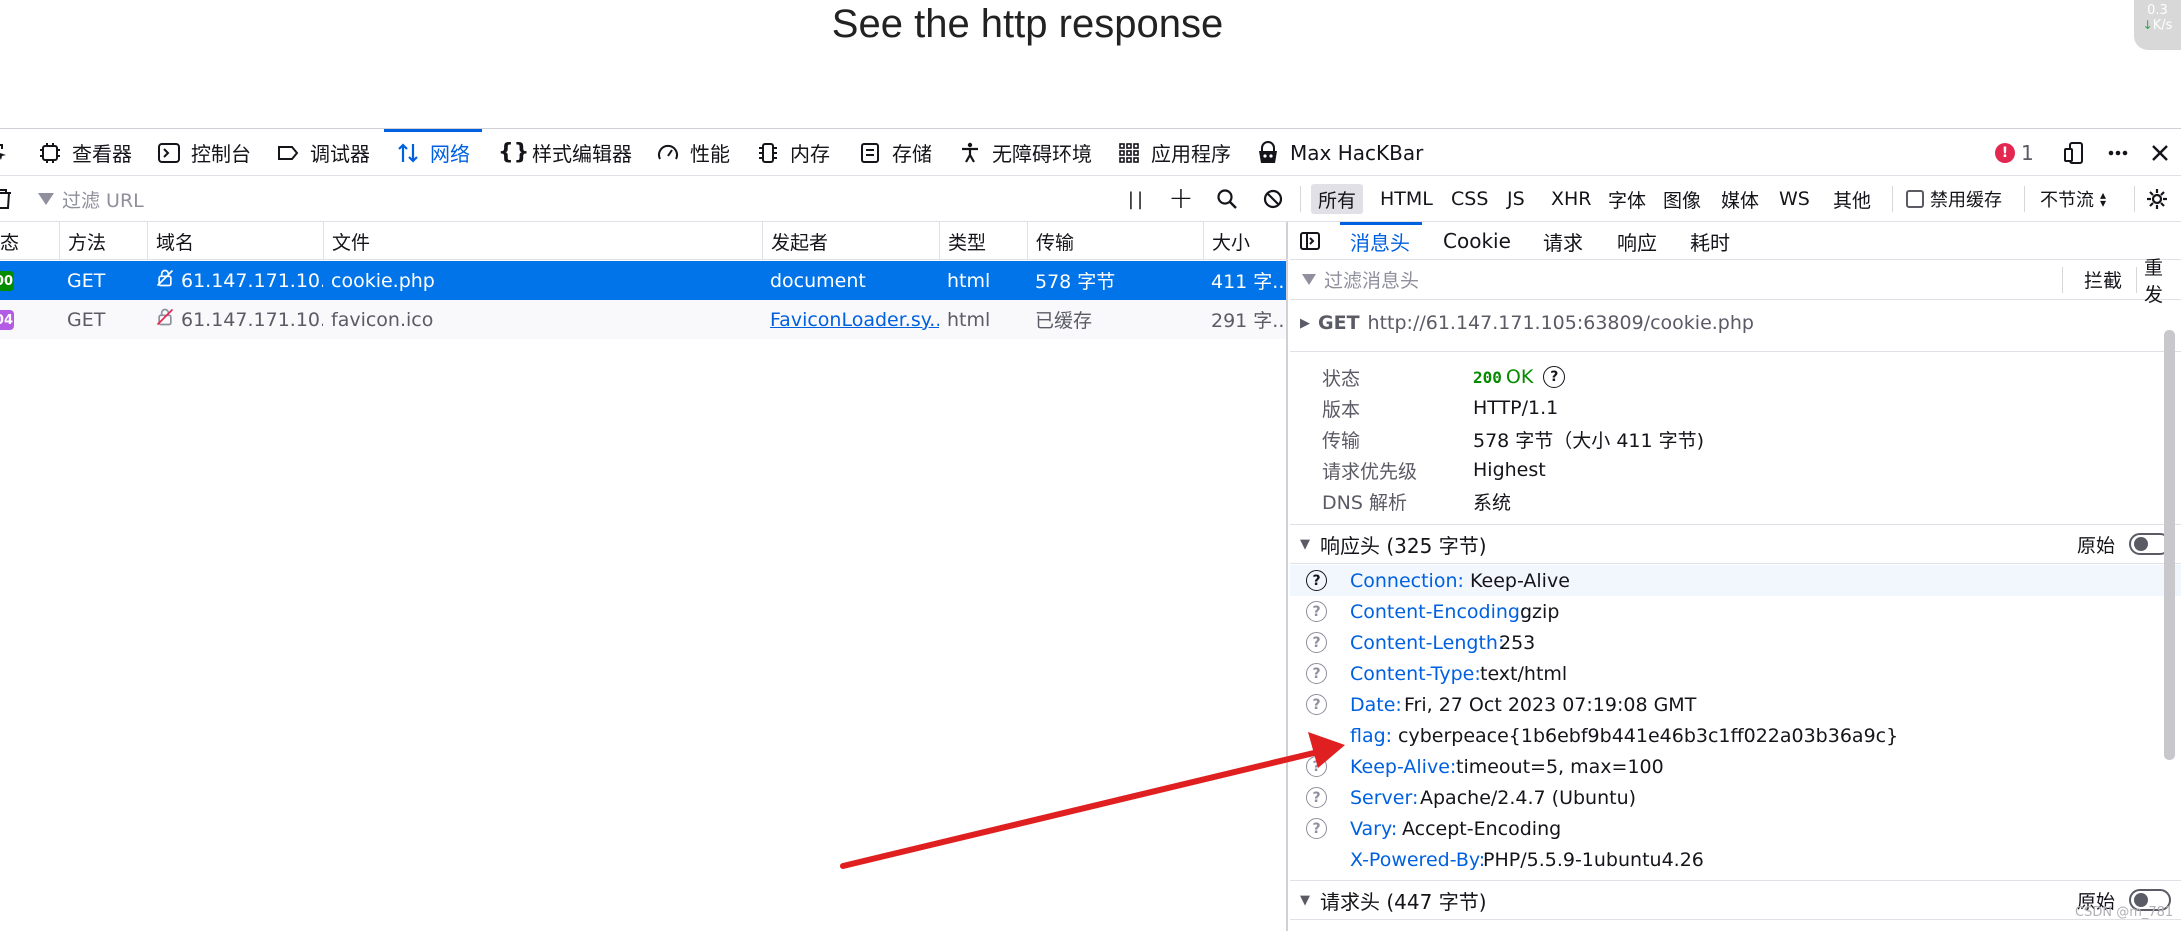 The height and width of the screenshot is (931, 2181). Describe the element at coordinates (433, 152) in the screenshot. I see `tab-network: 网络` at that location.